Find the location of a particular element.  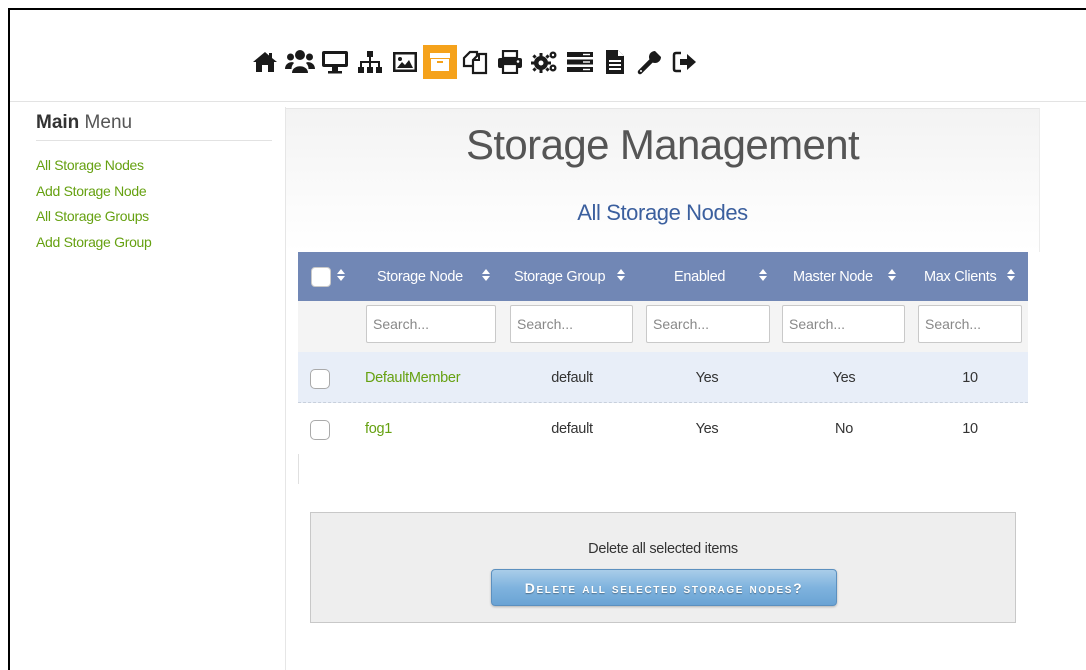

header-select-all is located at coordinates (328, 276).